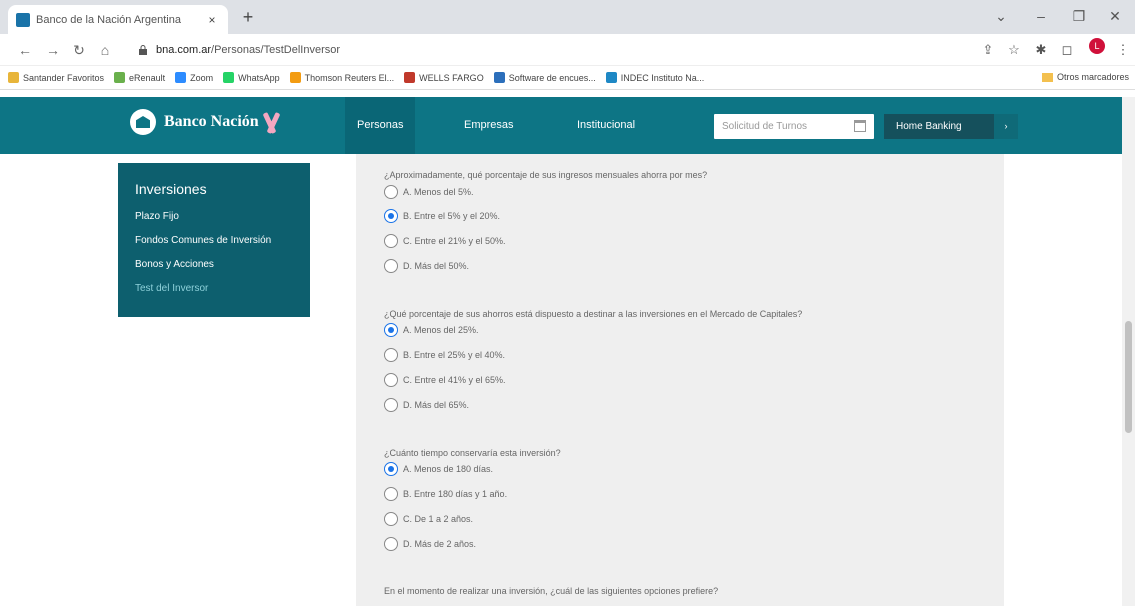 The width and height of the screenshot is (1135, 606). I want to click on tab-title: Banco de la Nación Argentina, so click(108, 19).